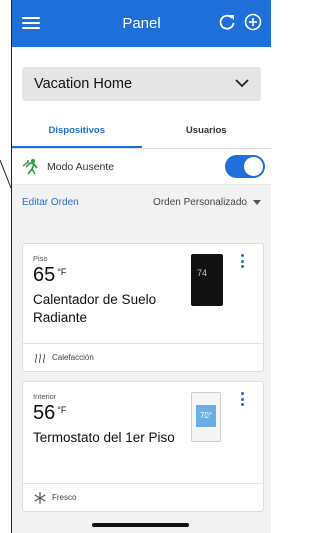 This screenshot has width=320, height=533. I want to click on refresh-icon, so click(227, 22).